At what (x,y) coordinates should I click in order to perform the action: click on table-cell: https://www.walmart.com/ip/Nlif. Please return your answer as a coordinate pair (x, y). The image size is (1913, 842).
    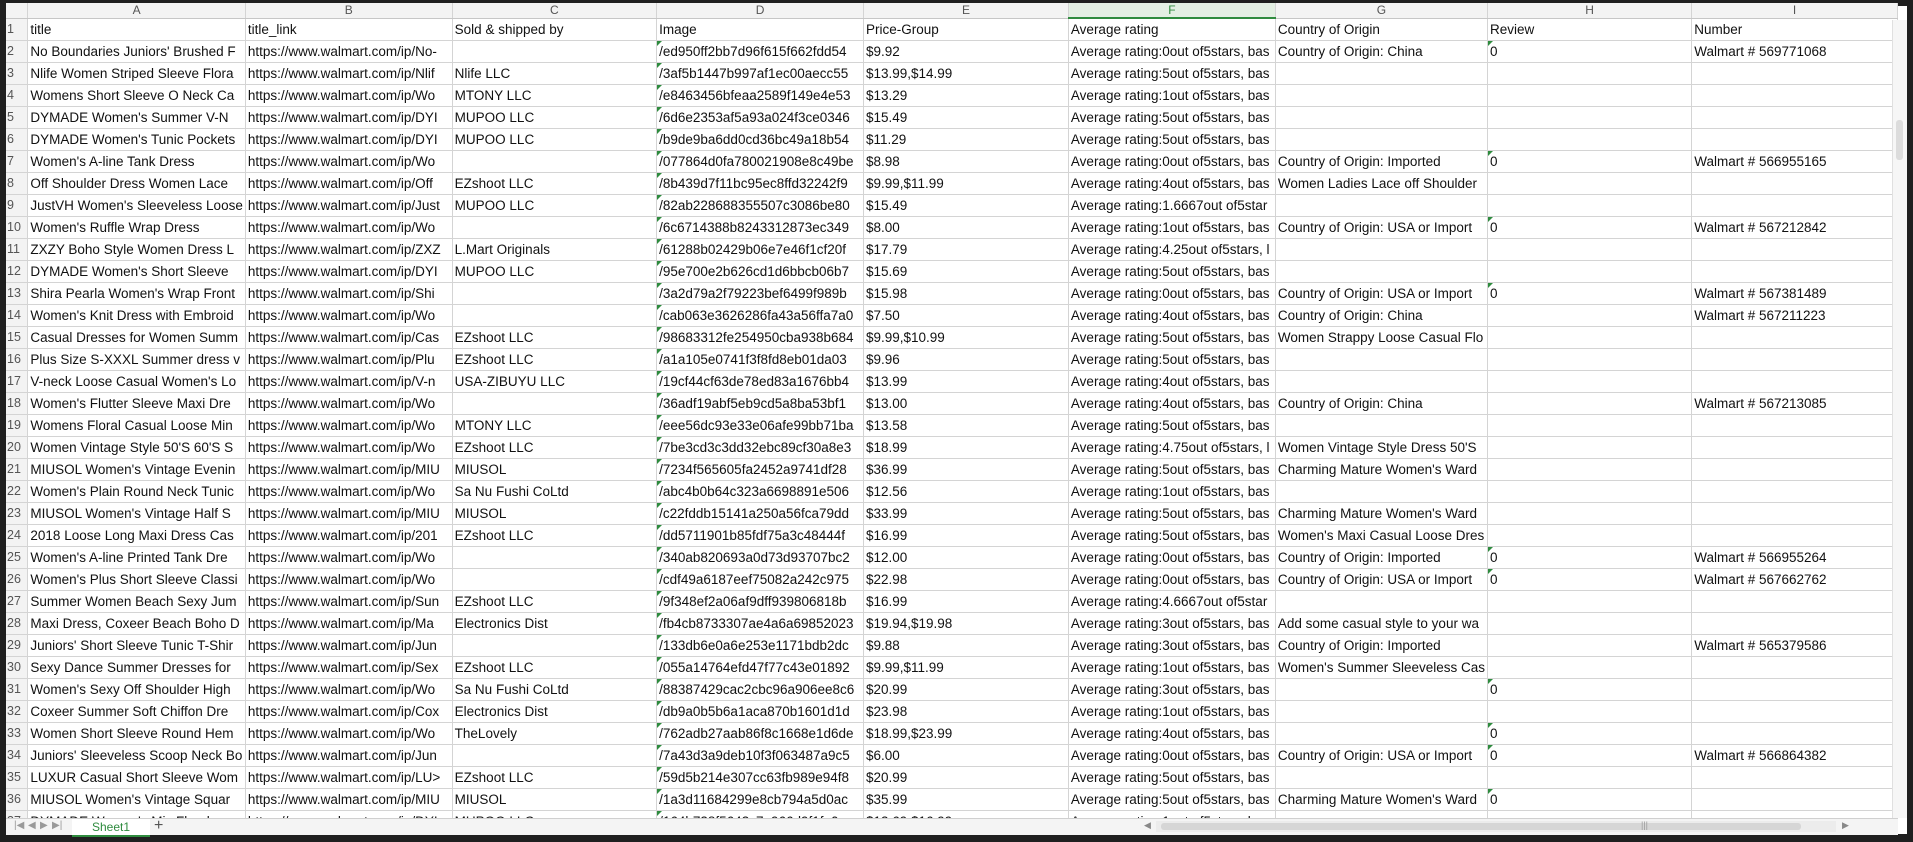
    Looking at the image, I should click on (349, 73).